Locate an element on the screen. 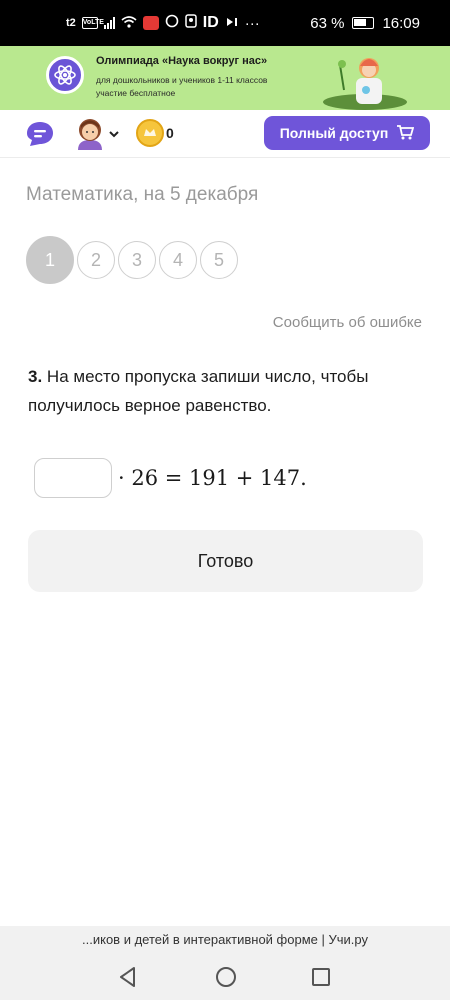 Image resolution: width=450 pixels, height=1000 pixels. olympiad-logo-icon is located at coordinates (65, 75).